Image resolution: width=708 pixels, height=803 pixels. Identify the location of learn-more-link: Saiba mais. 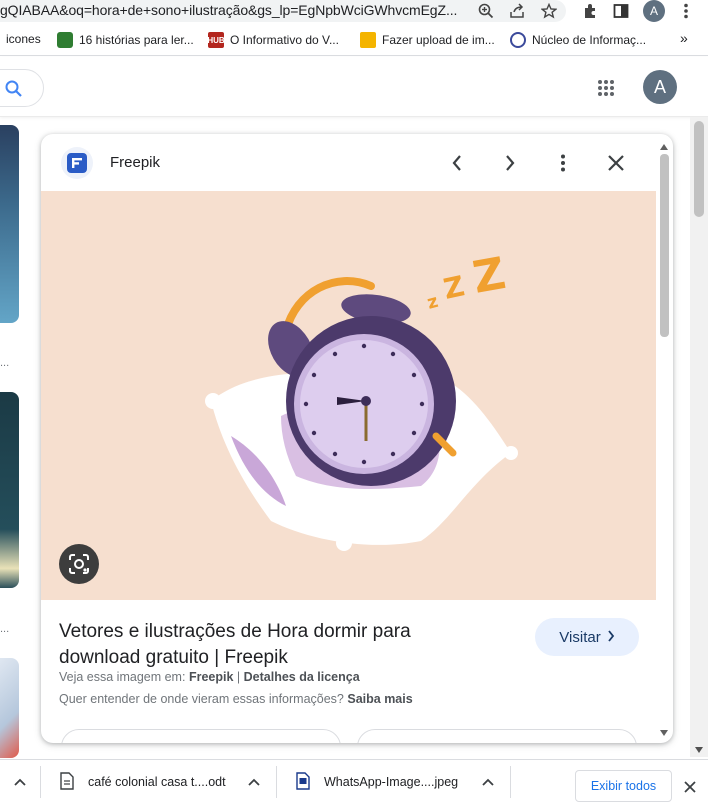
(379, 699).